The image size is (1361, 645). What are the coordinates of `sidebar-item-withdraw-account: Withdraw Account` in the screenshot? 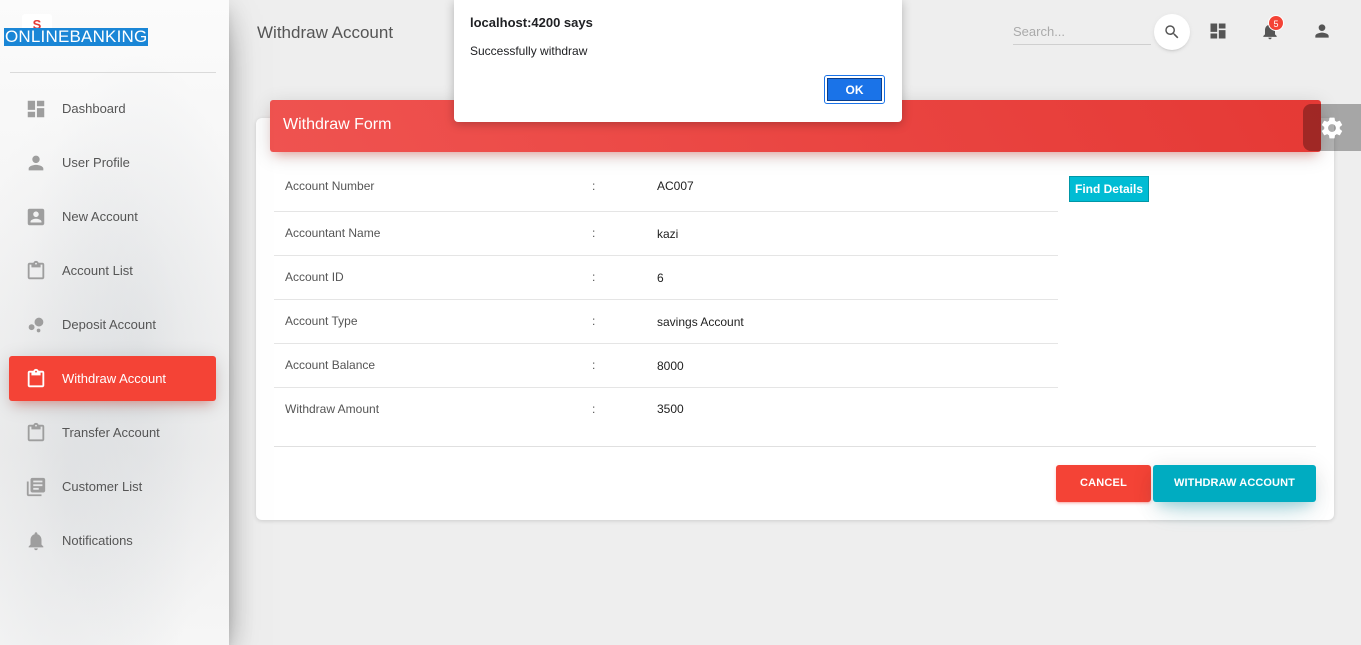 It's located at (112, 378).